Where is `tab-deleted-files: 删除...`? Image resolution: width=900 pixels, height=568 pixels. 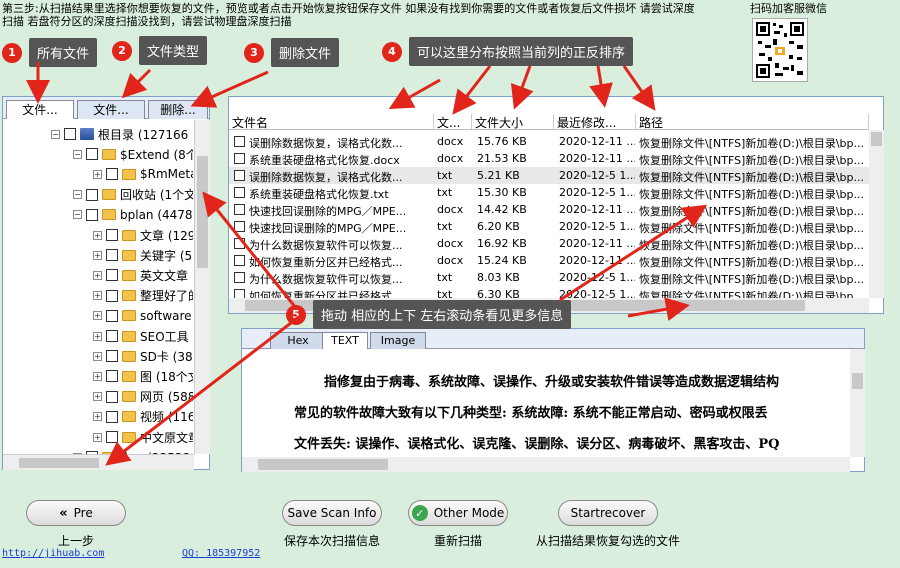 tab-deleted-files: 删除... is located at coordinates (178, 109).